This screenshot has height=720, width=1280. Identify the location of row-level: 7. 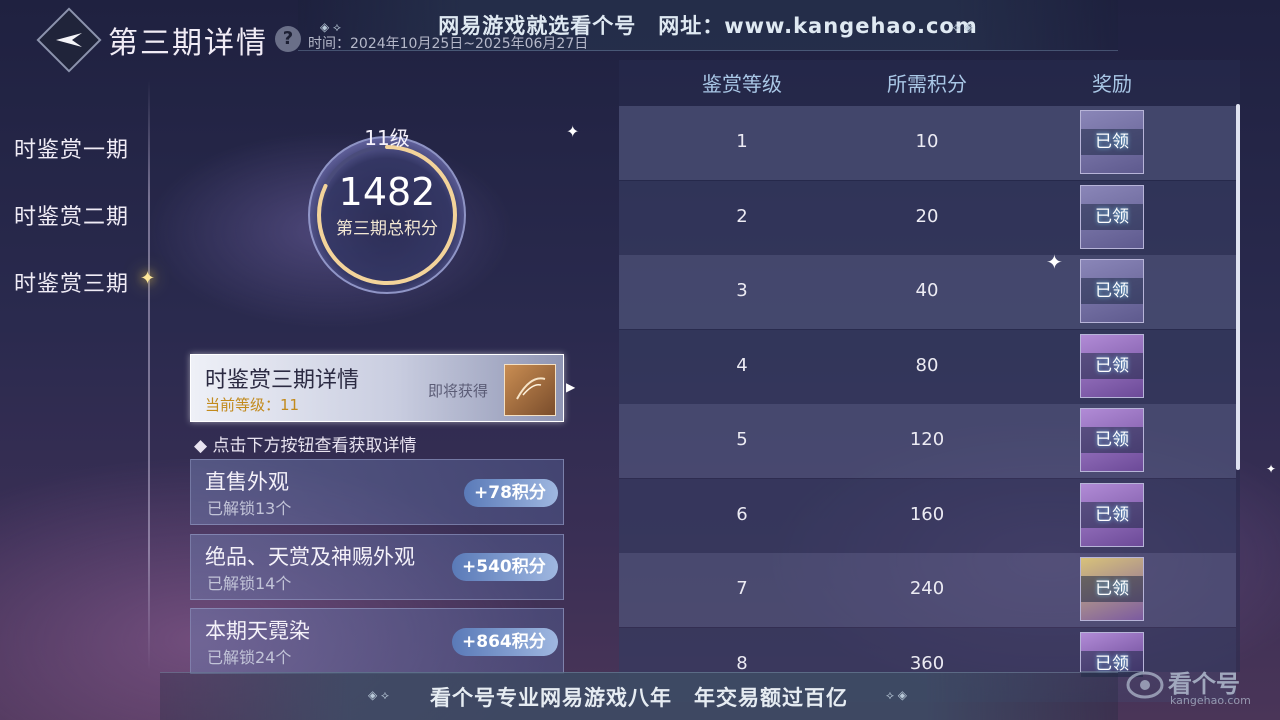
(742, 588).